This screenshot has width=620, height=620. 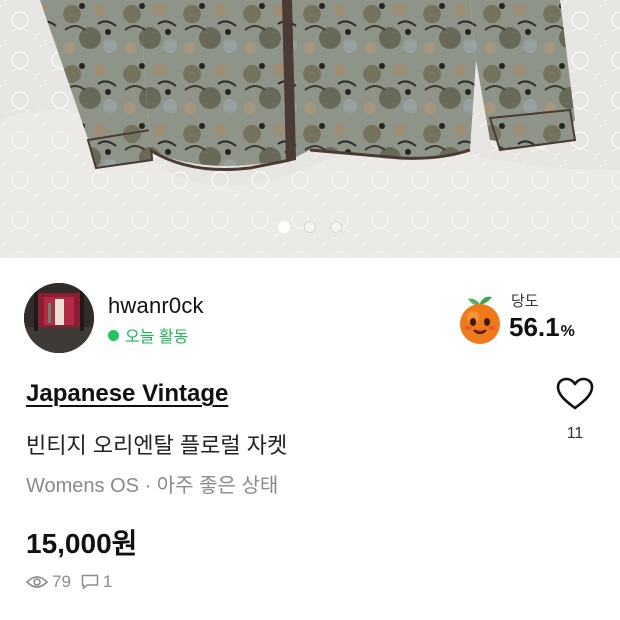 I want to click on like-count: 11, so click(x=575, y=433).